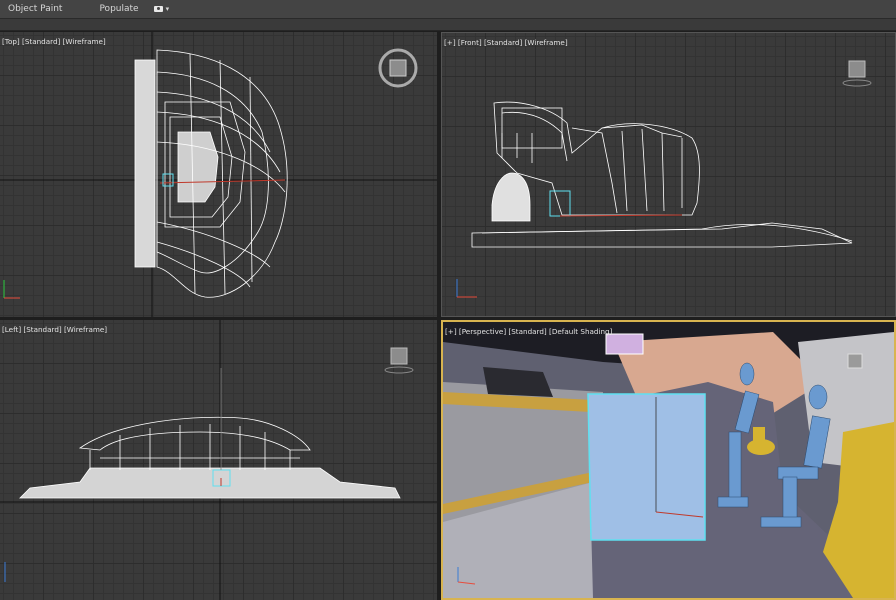  What do you see at coordinates (54, 329) in the screenshot?
I see `viewport-label-left: [Left] [Standard] [Wireframe]` at bounding box center [54, 329].